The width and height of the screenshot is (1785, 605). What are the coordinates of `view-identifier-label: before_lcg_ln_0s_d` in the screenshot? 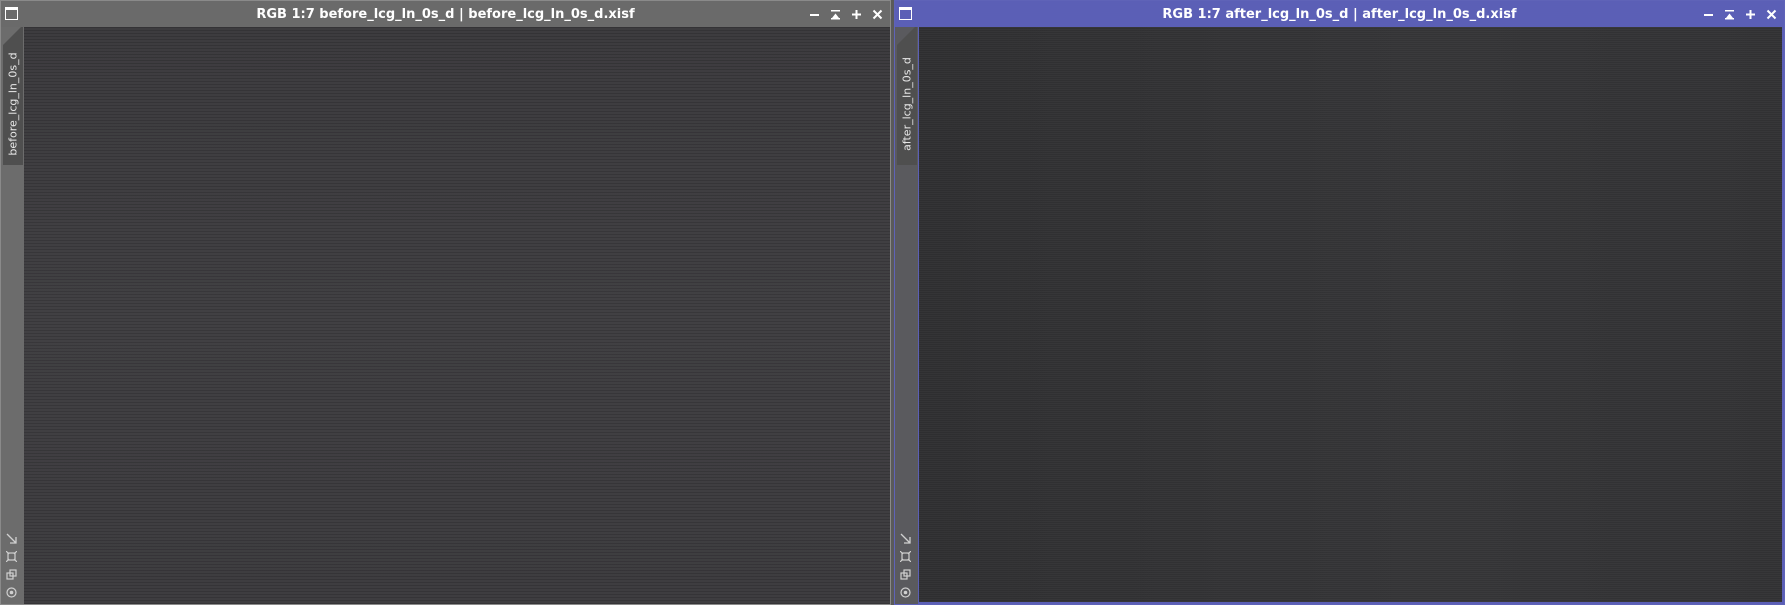 It's located at (13, 104).